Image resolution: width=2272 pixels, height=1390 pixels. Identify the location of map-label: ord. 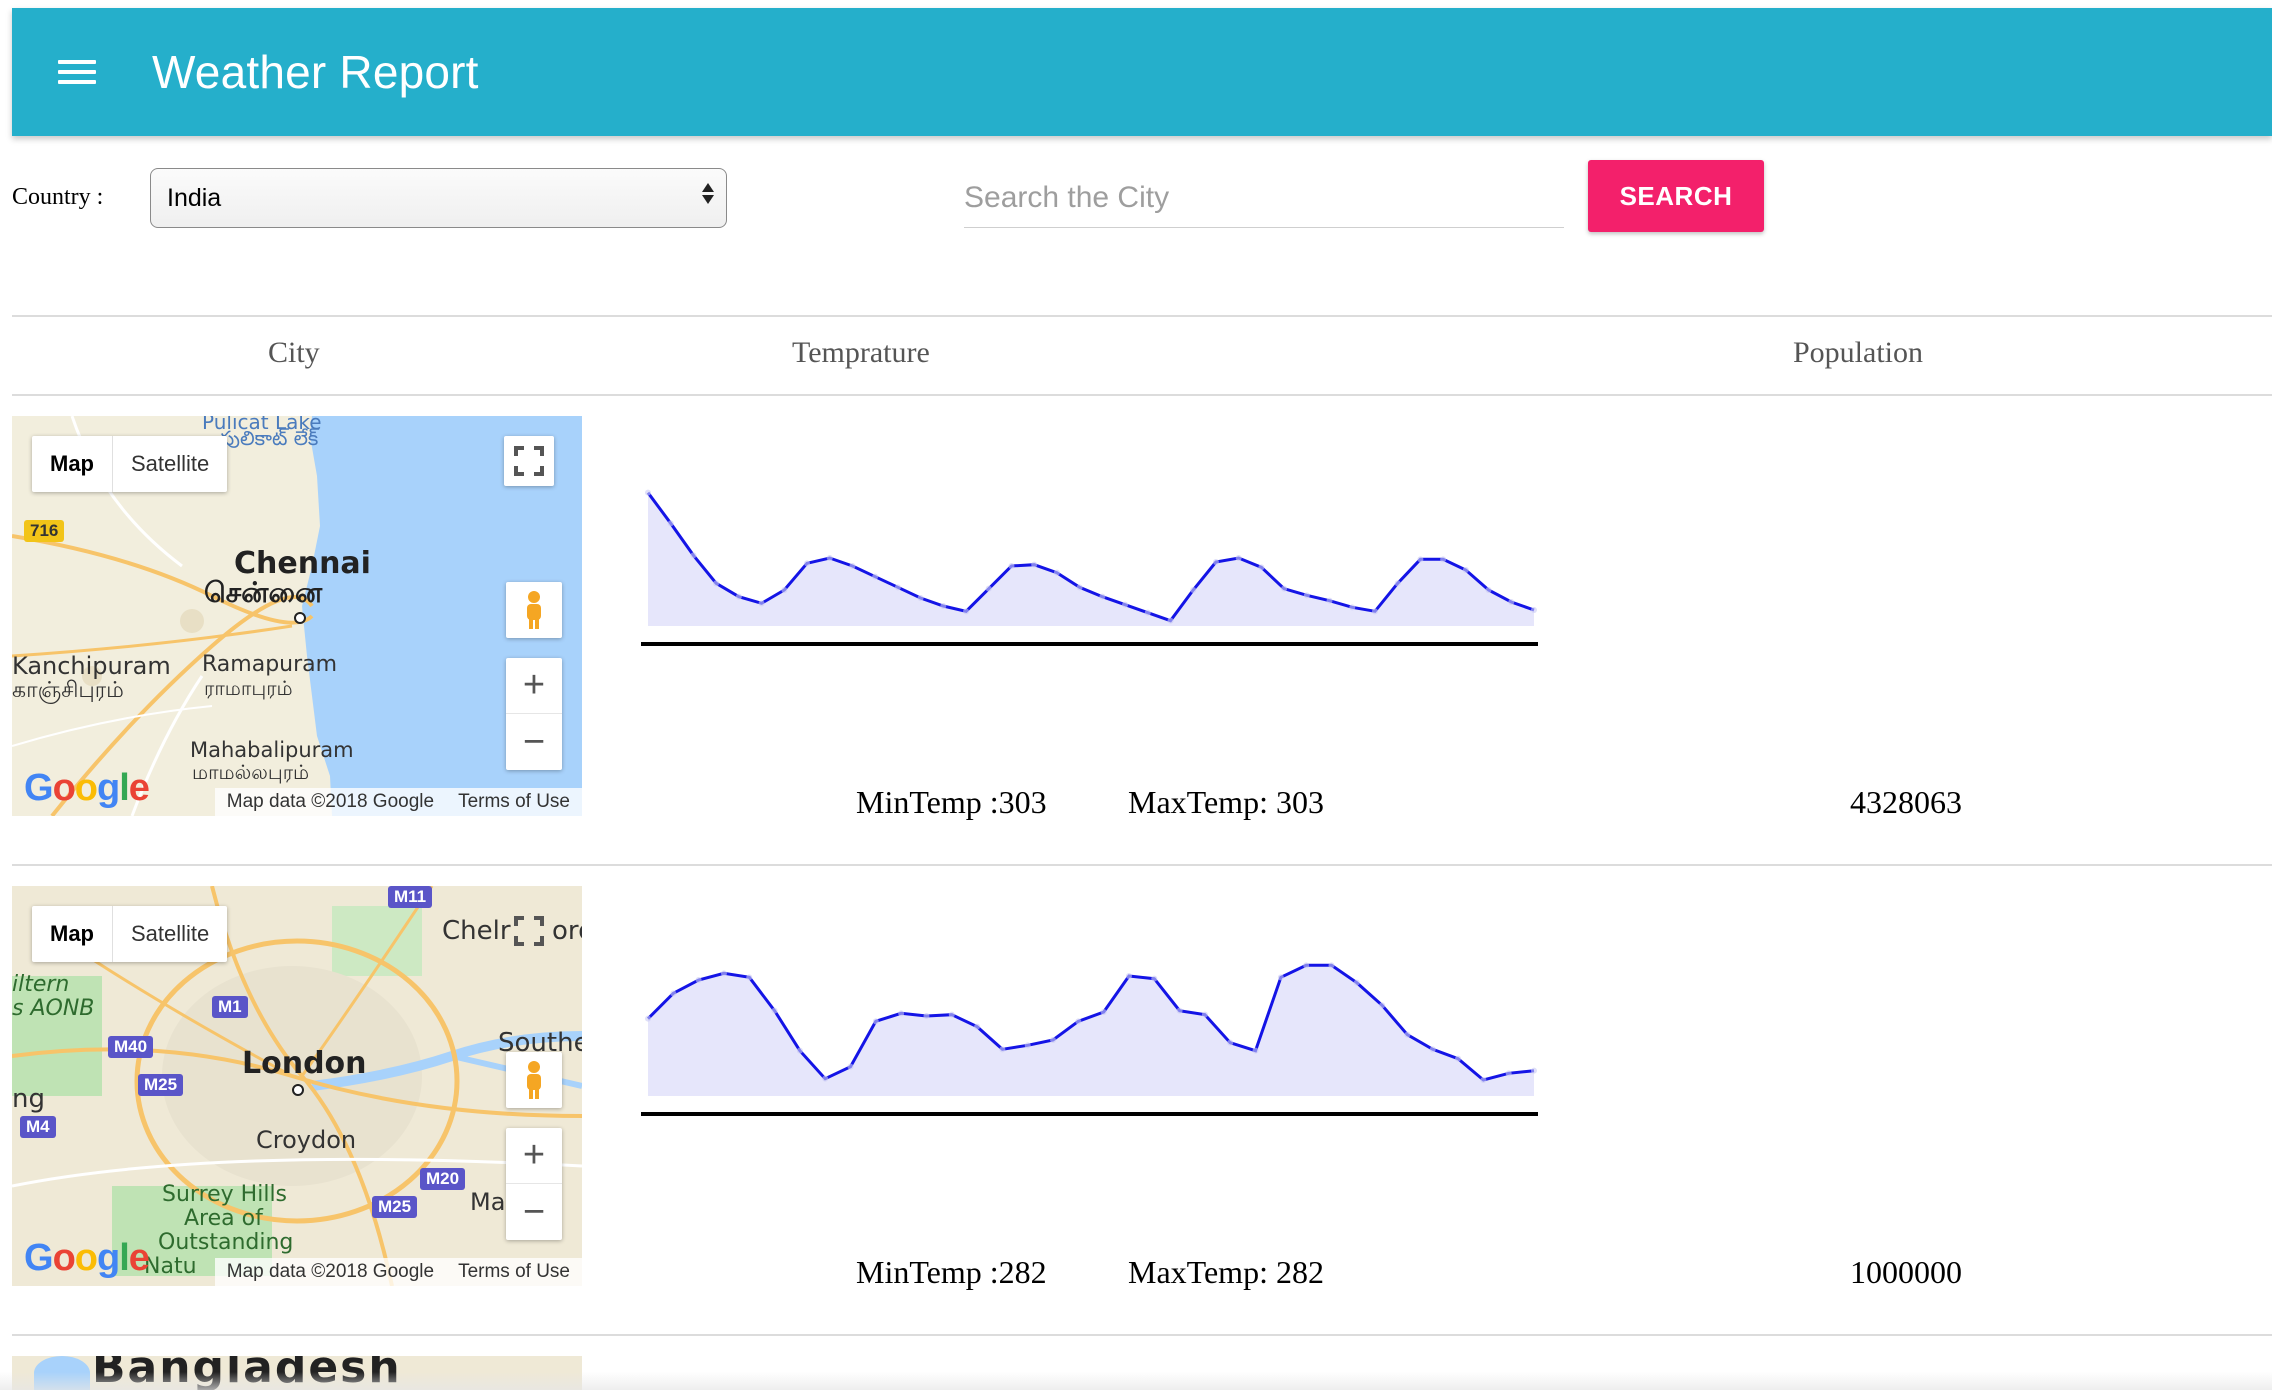
(567, 931).